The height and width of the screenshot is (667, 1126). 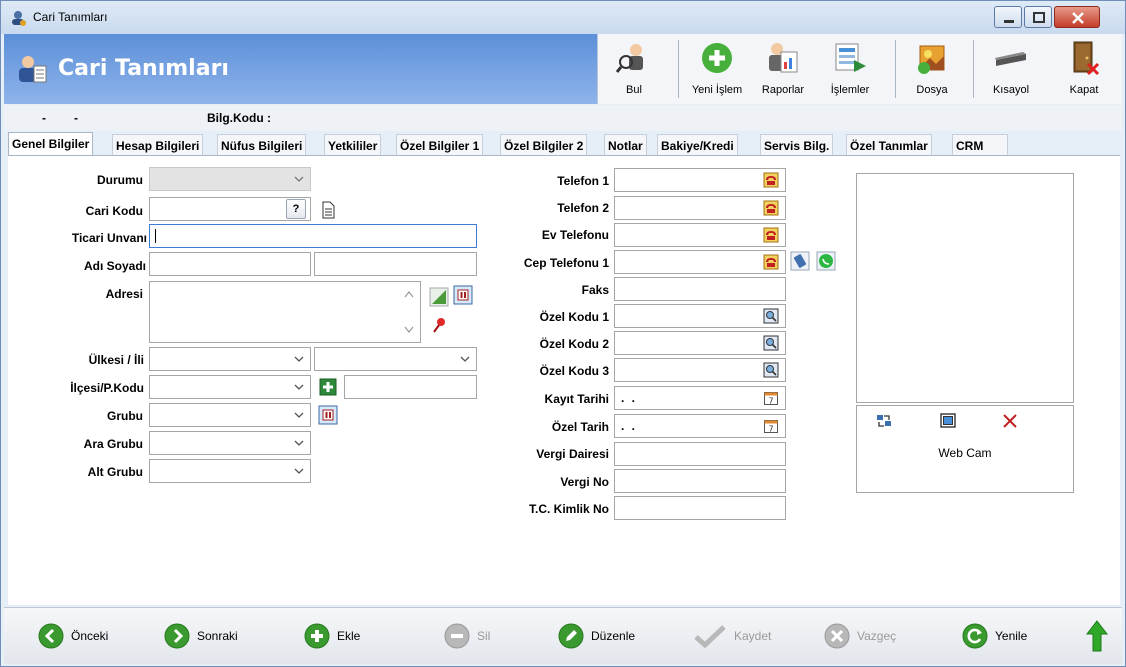 What do you see at coordinates (328, 387) in the screenshot?
I see `add-ilce-icon` at bounding box center [328, 387].